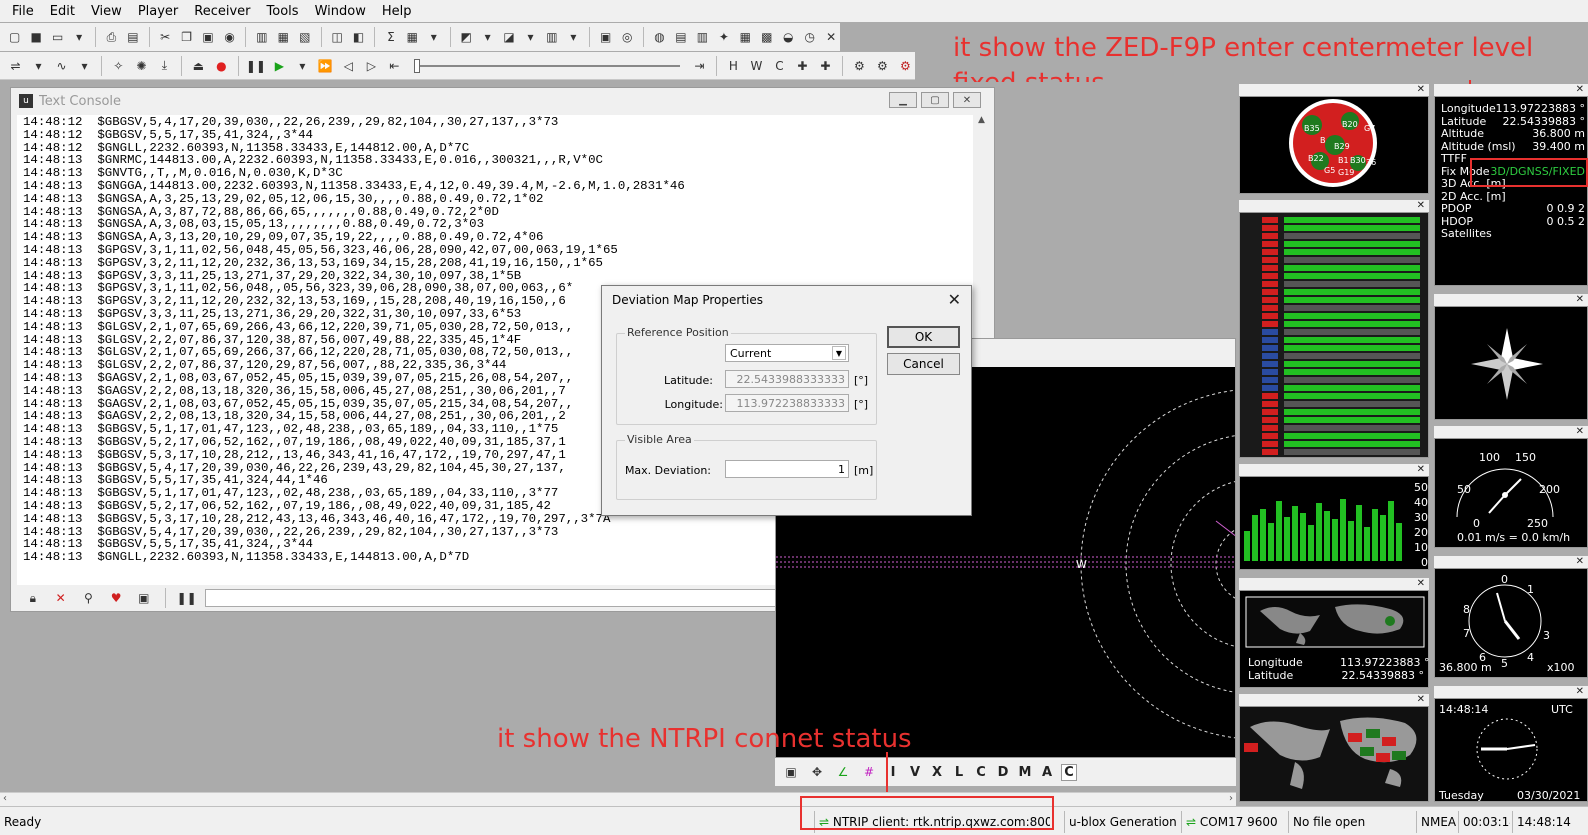  What do you see at coordinates (158, 11) in the screenshot?
I see `menu-player: Player` at bounding box center [158, 11].